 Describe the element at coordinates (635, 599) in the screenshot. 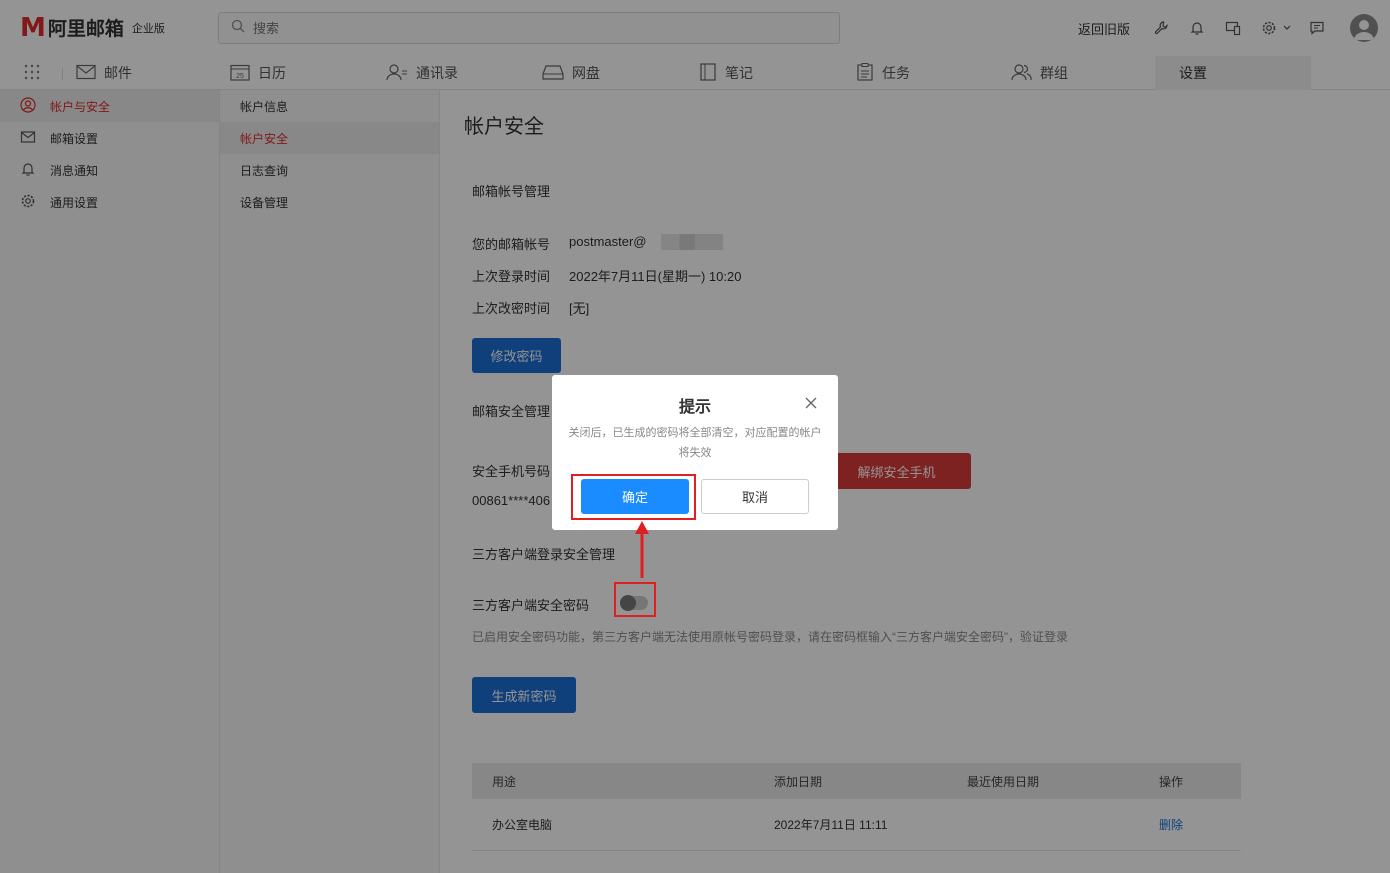

I see `annotation-box-toggle` at that location.